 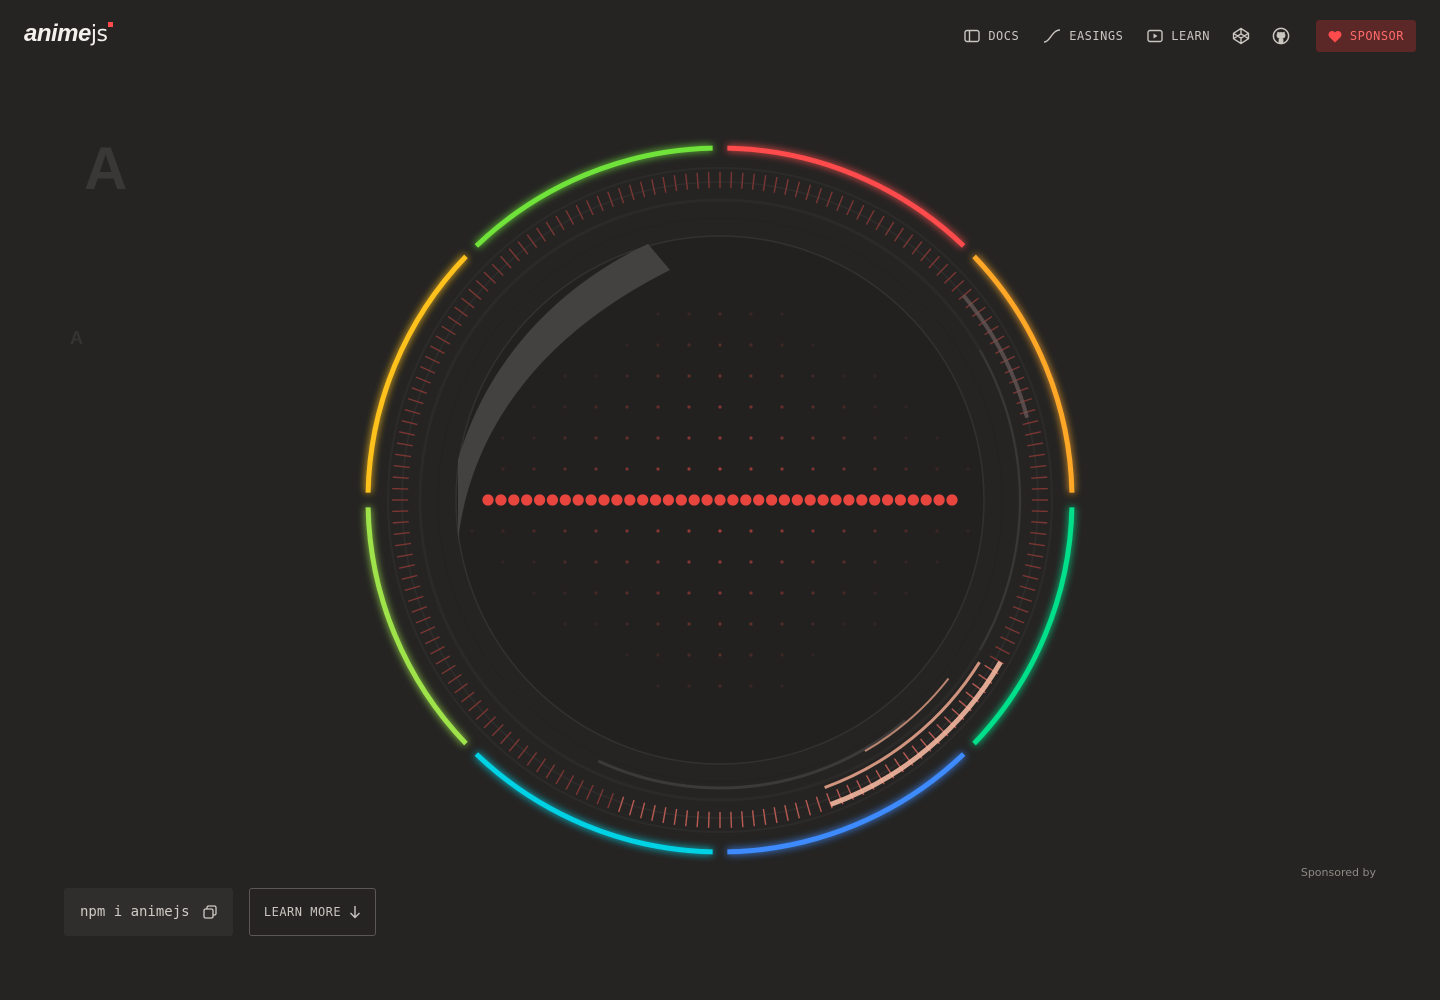 What do you see at coordinates (1083, 36) in the screenshot?
I see `nav-easings: EASINGS` at bounding box center [1083, 36].